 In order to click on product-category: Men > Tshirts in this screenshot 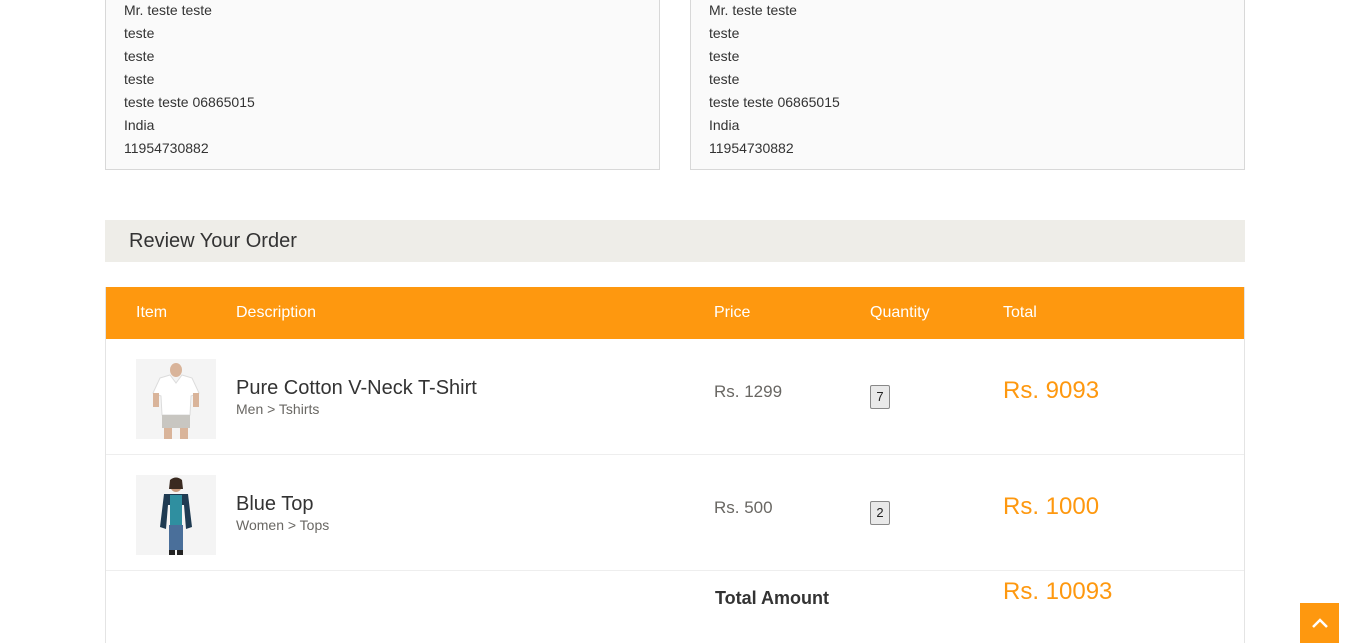, I will do `click(278, 409)`.